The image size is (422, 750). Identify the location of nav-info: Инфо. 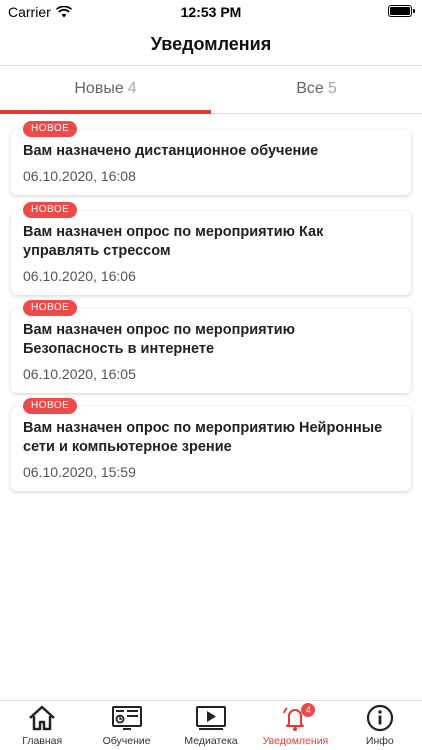
(380, 725).